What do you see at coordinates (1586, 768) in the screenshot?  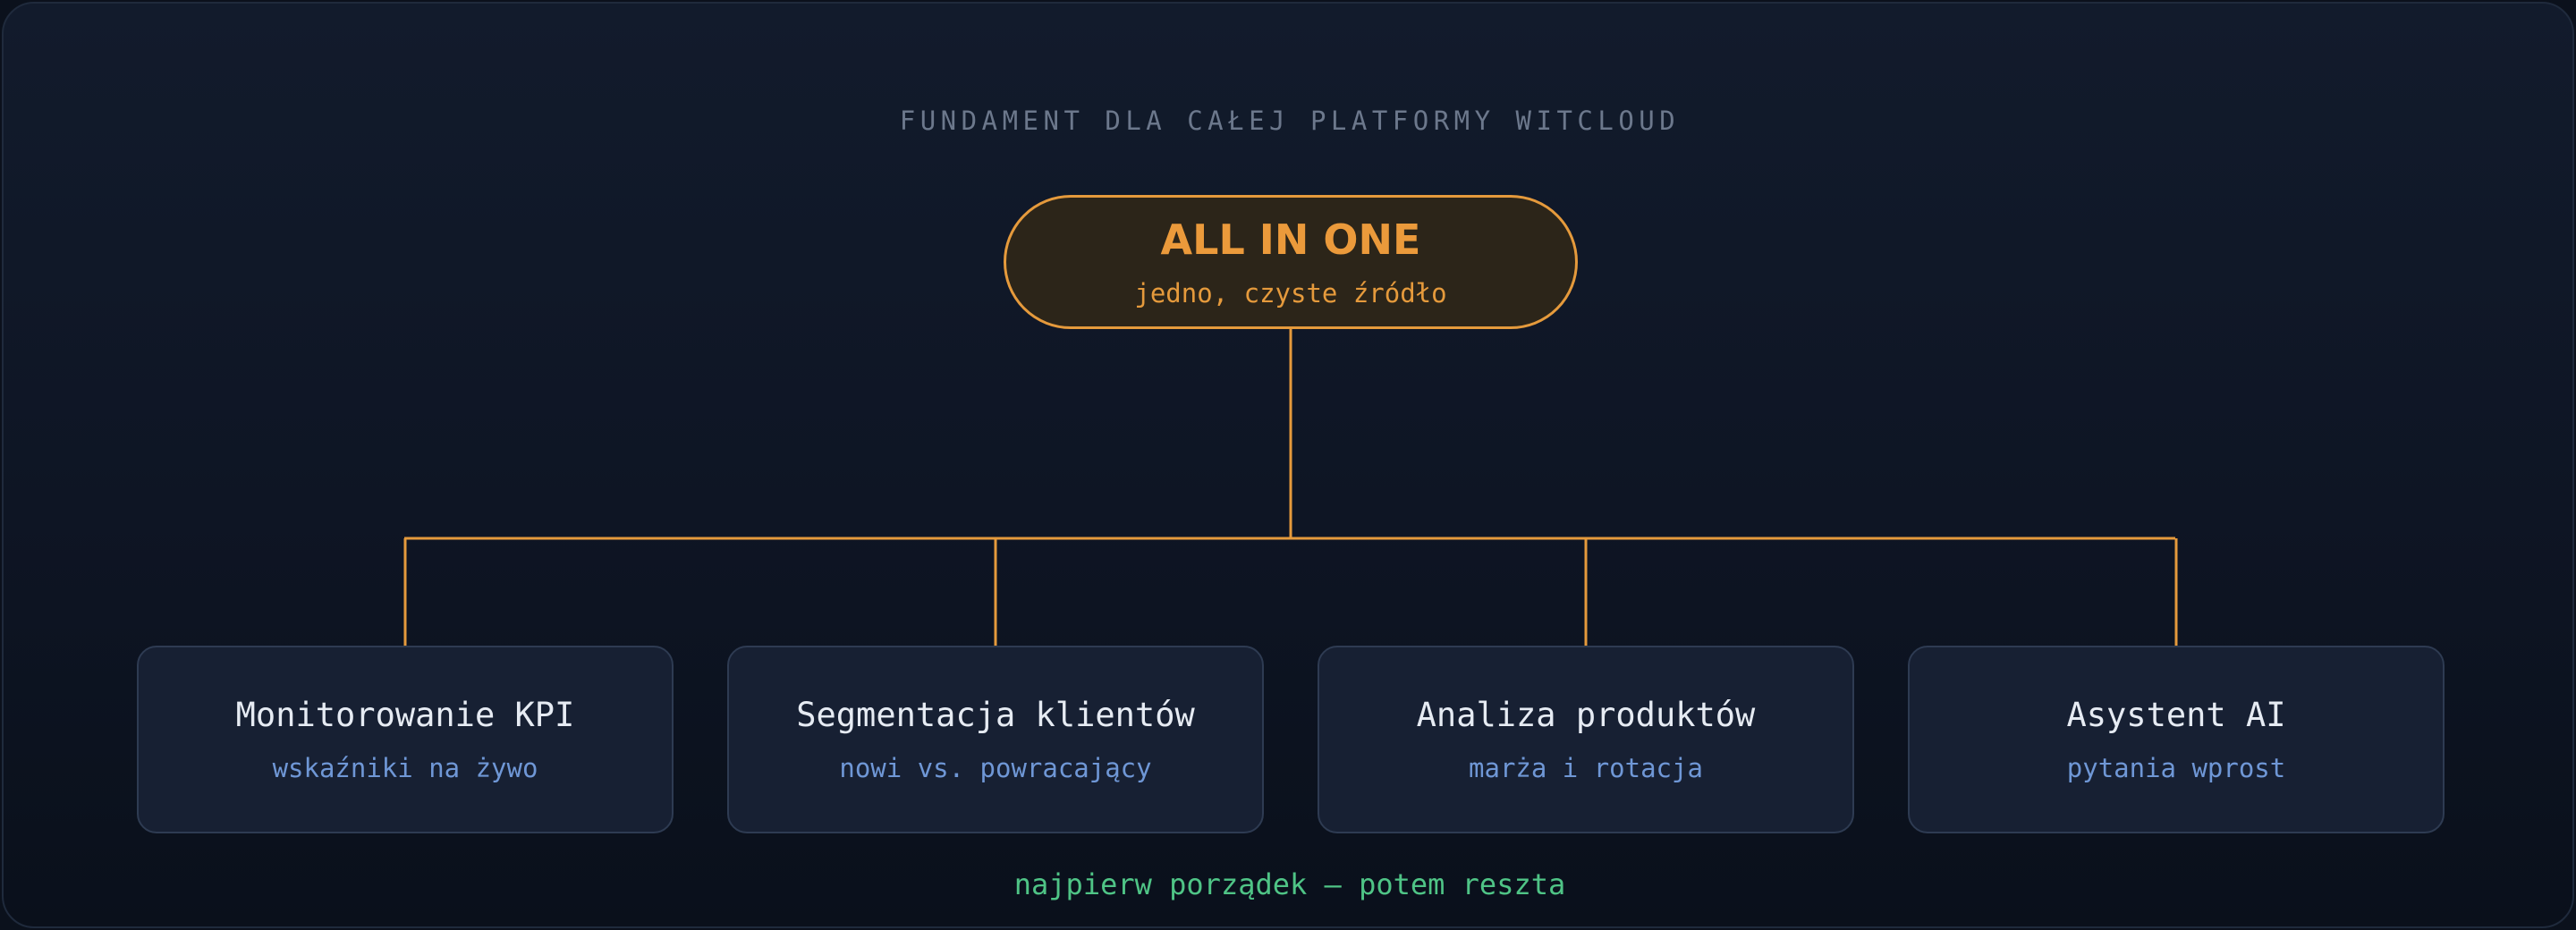 I see `child-node-subtitle: marża i rotacja` at bounding box center [1586, 768].